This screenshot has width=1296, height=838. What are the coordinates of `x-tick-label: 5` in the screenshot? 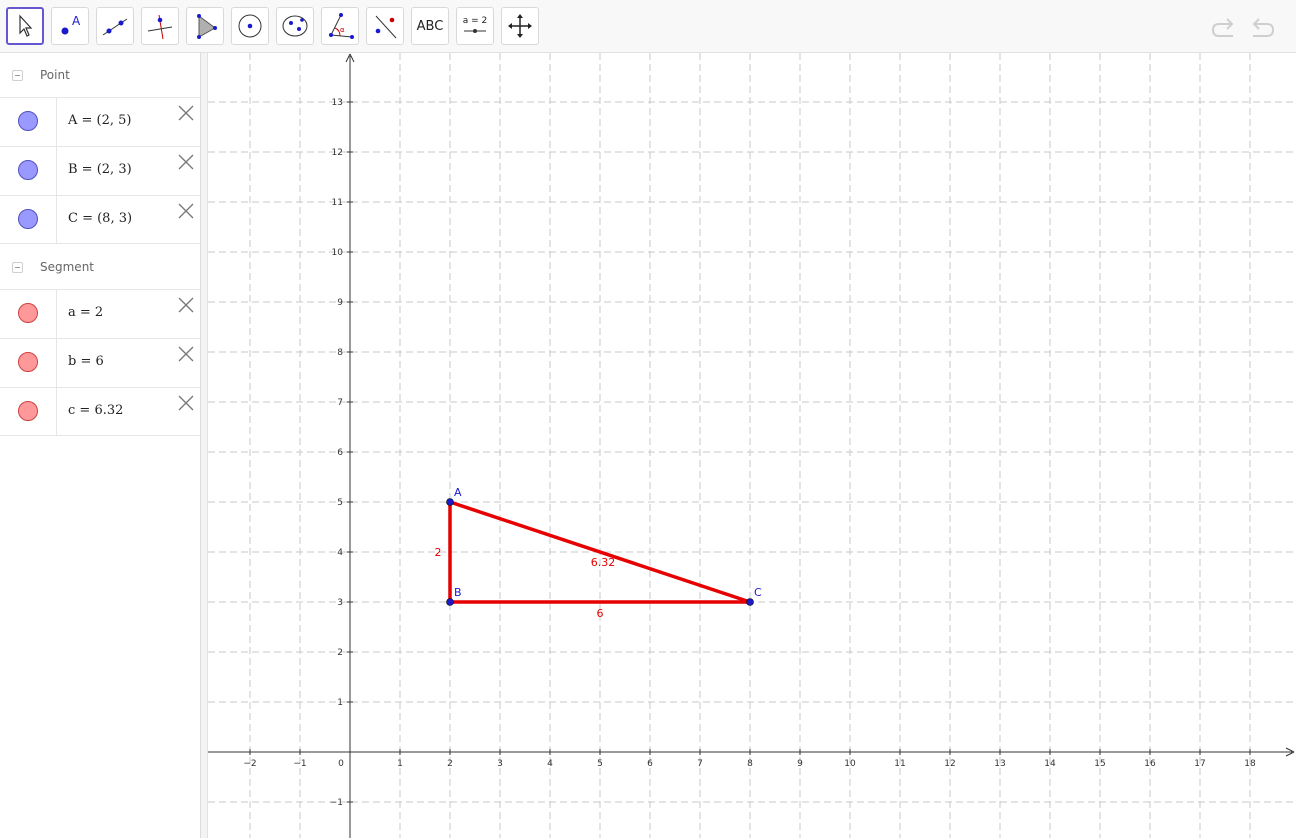 It's located at (600, 764).